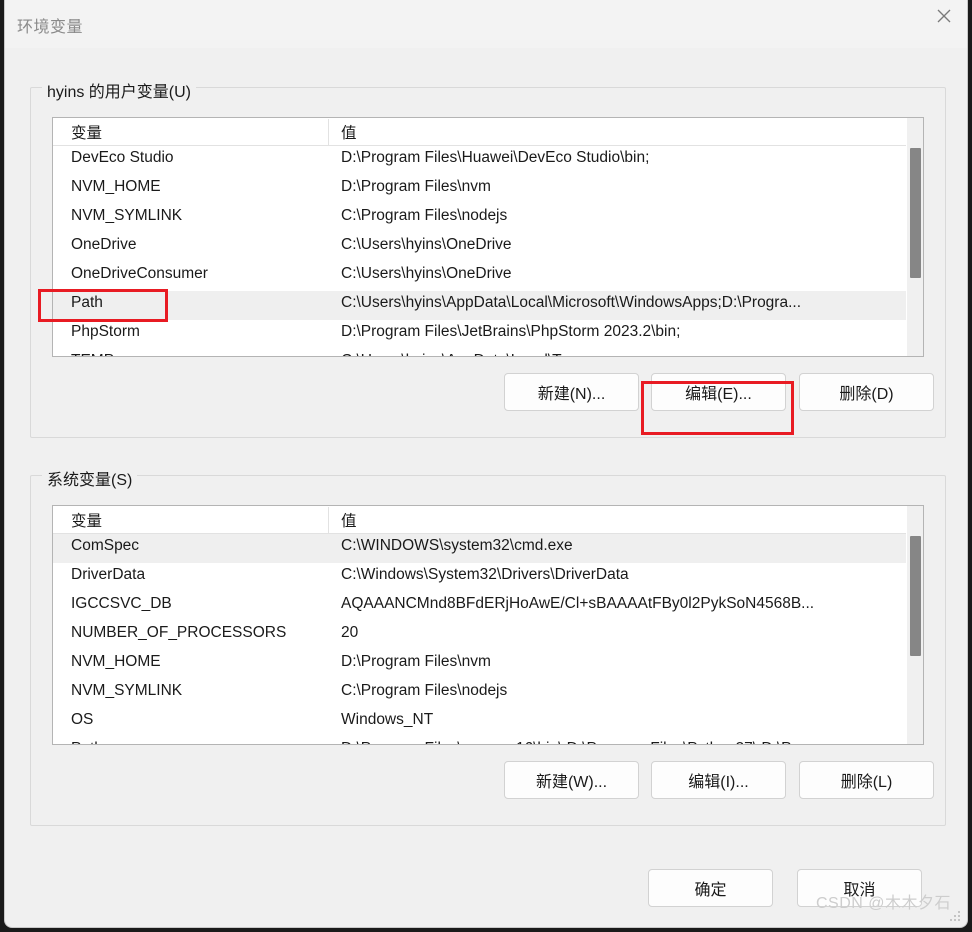 Image resolution: width=972 pixels, height=932 pixels. Describe the element at coordinates (104, 244) in the screenshot. I see `user-variable-name: OneDrive` at that location.